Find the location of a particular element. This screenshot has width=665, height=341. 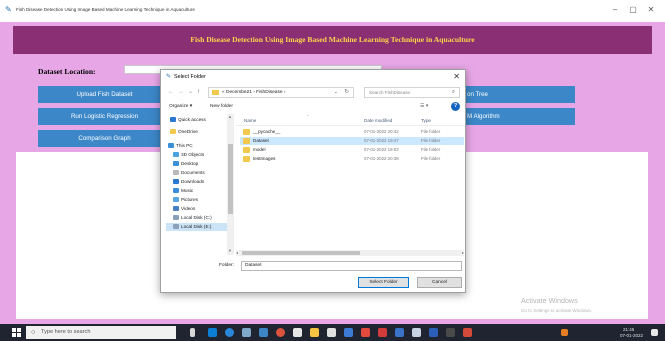

new-folder-button: New folder is located at coordinates (221, 106).